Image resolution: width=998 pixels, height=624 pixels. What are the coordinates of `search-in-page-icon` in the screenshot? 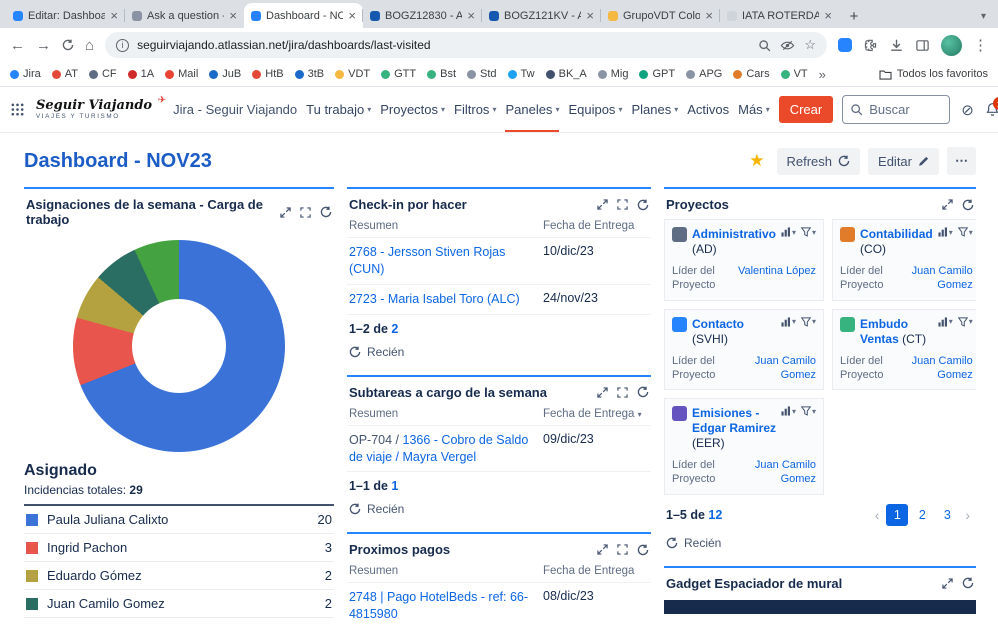 It's located at (764, 45).